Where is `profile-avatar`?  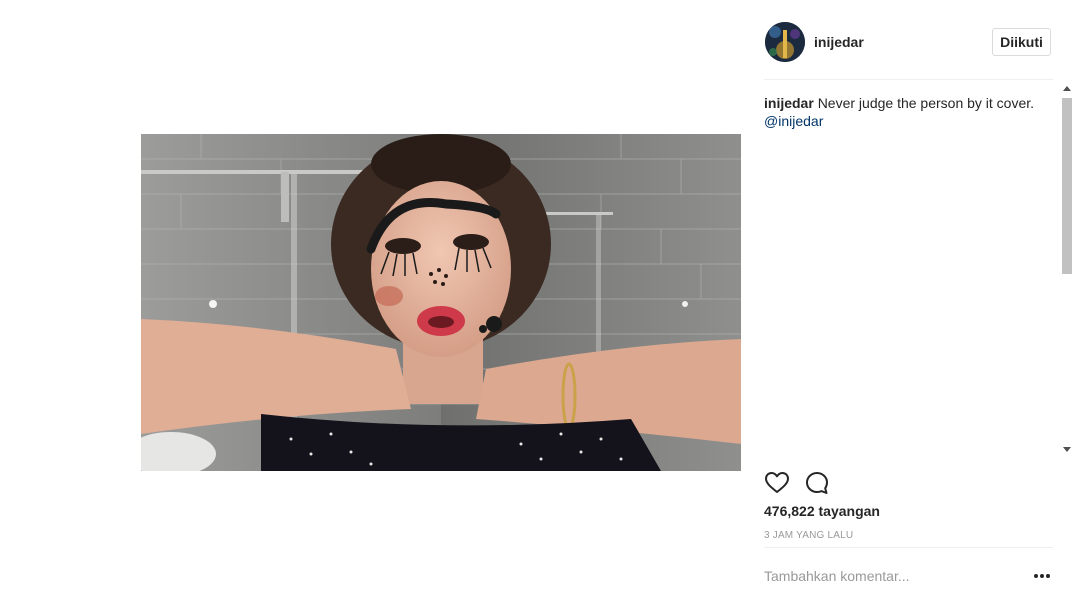 profile-avatar is located at coordinates (785, 42).